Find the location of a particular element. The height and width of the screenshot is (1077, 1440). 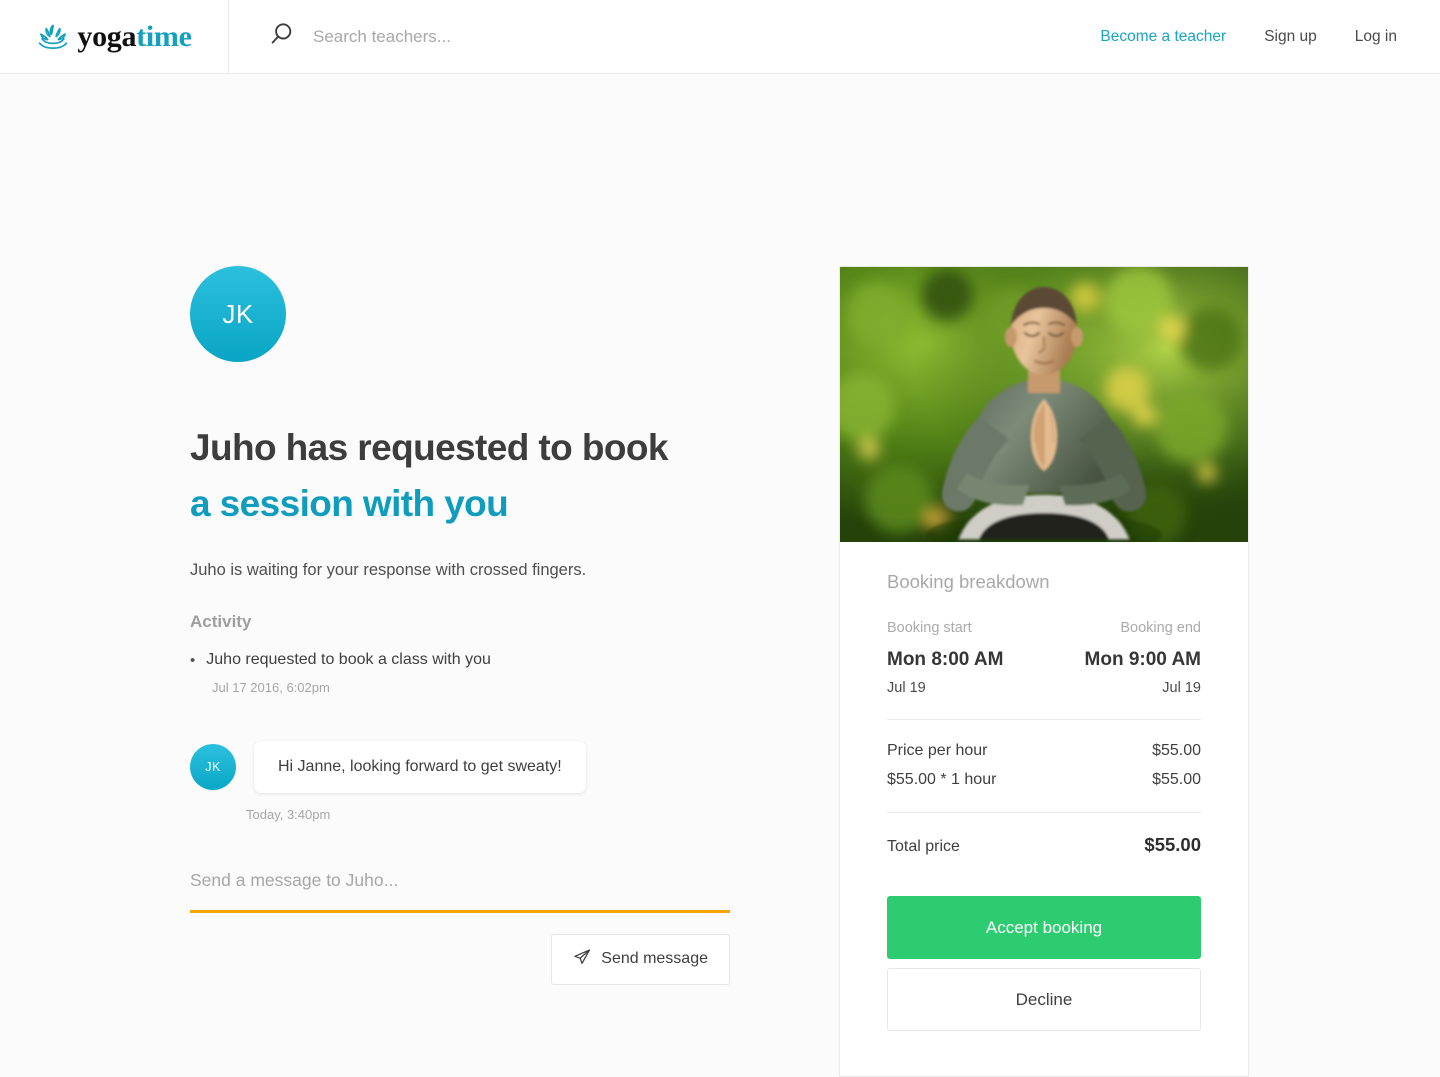

avatar: JK is located at coordinates (238, 314).